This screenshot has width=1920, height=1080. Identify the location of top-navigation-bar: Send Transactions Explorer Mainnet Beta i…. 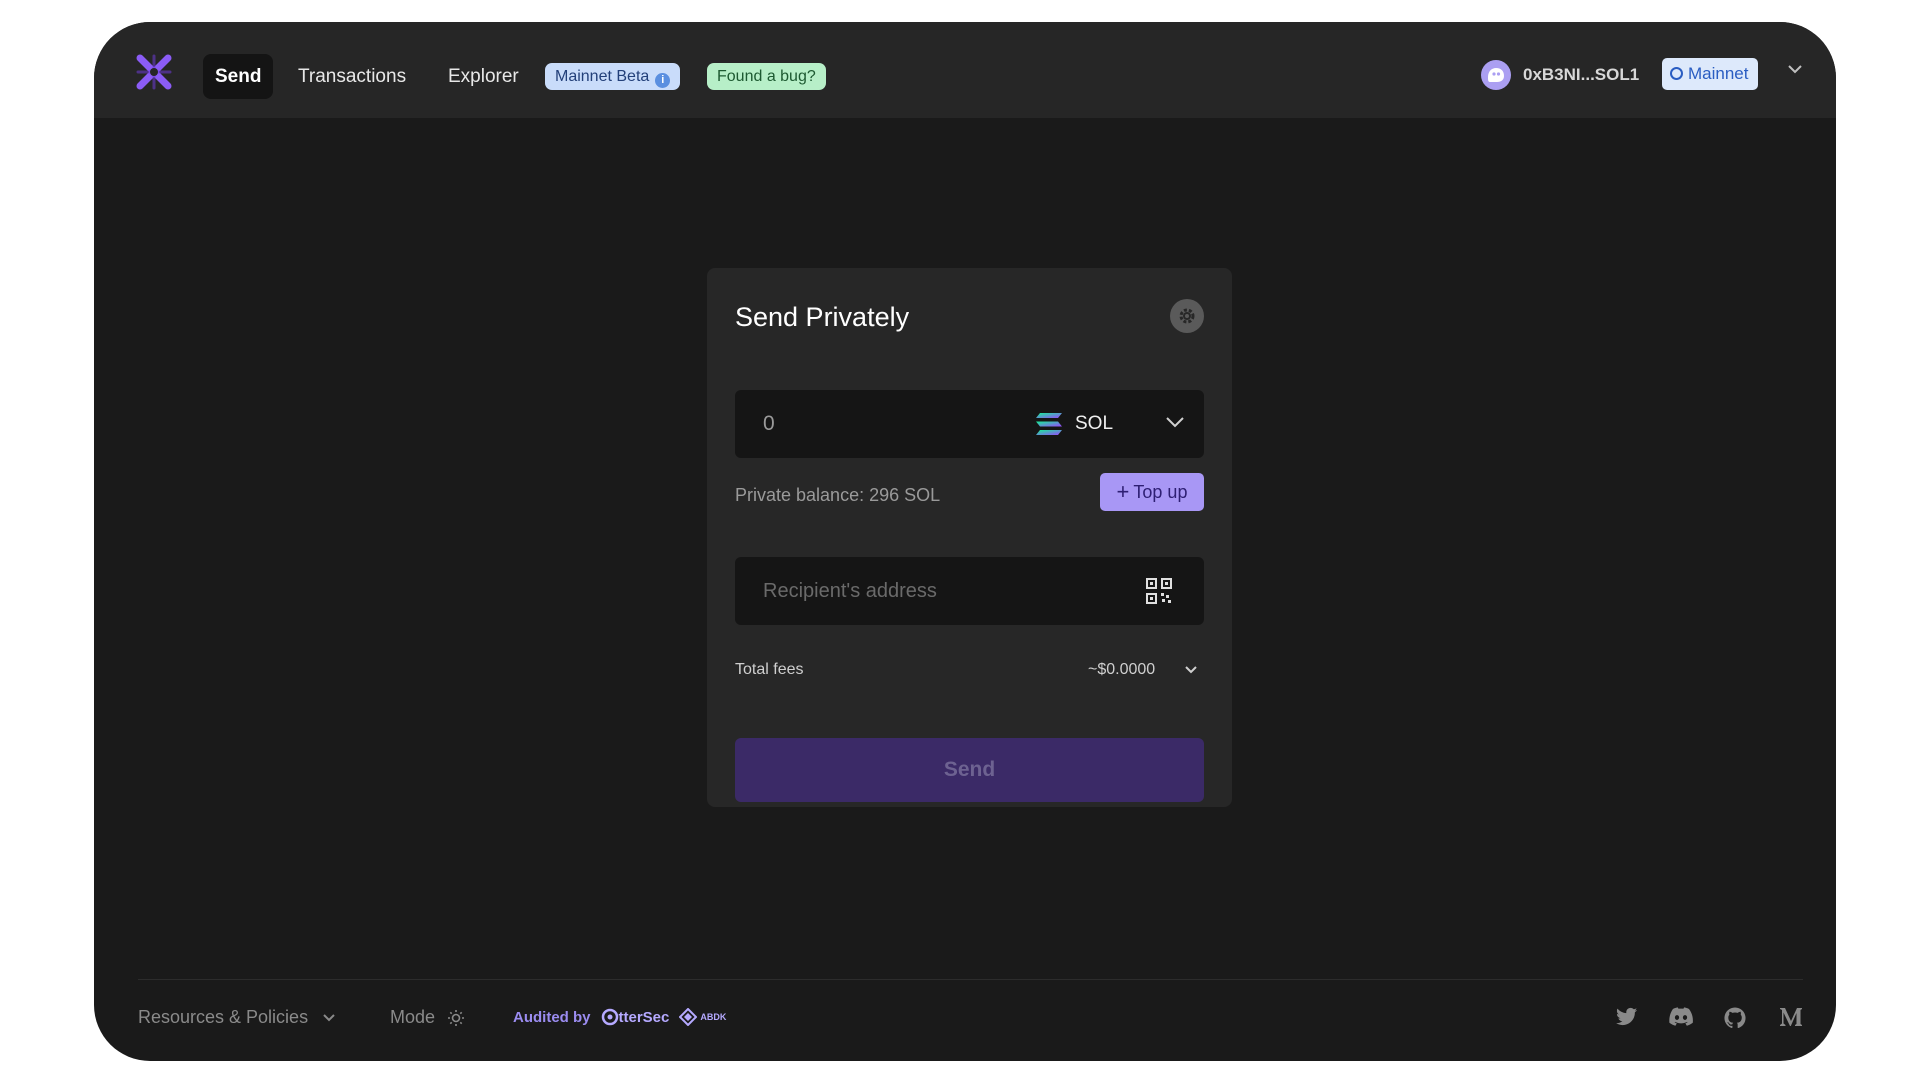
(965, 70).